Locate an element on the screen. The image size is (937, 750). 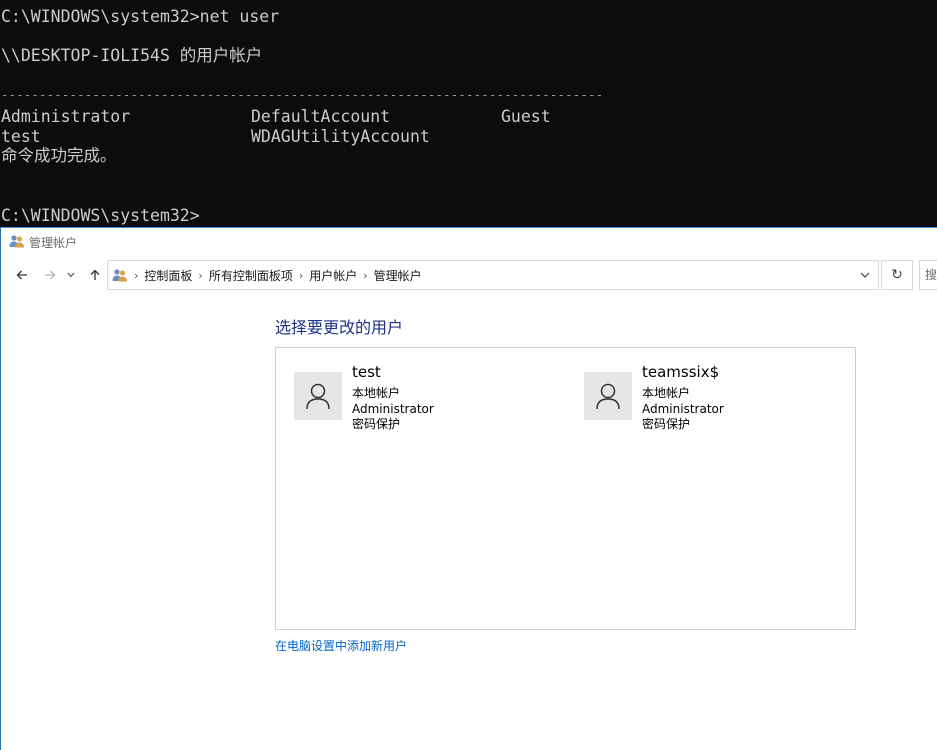
console-header-line: \\DESKTOP-IOLI54S 的用户帐户 is located at coordinates (132, 55).